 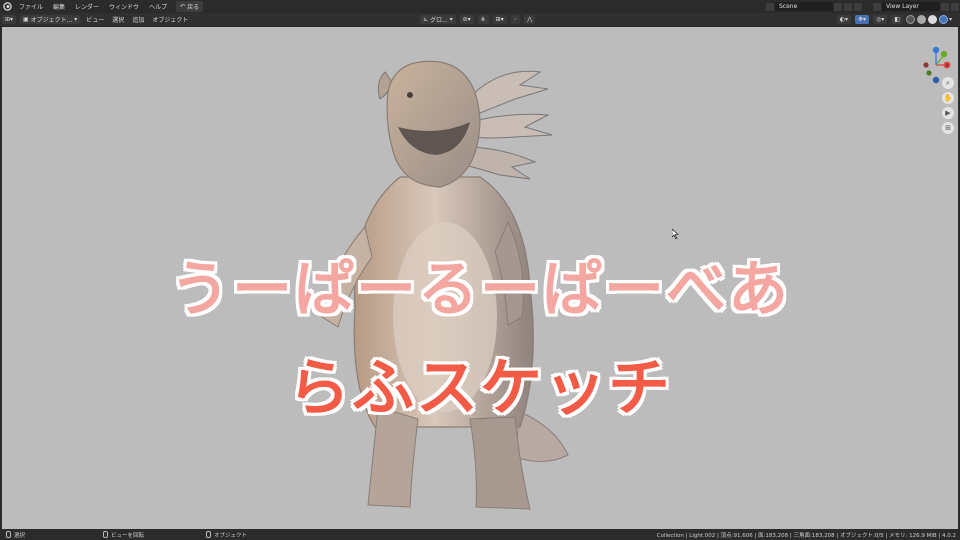 I want to click on scene-field: Scene, so click(x=804, y=6).